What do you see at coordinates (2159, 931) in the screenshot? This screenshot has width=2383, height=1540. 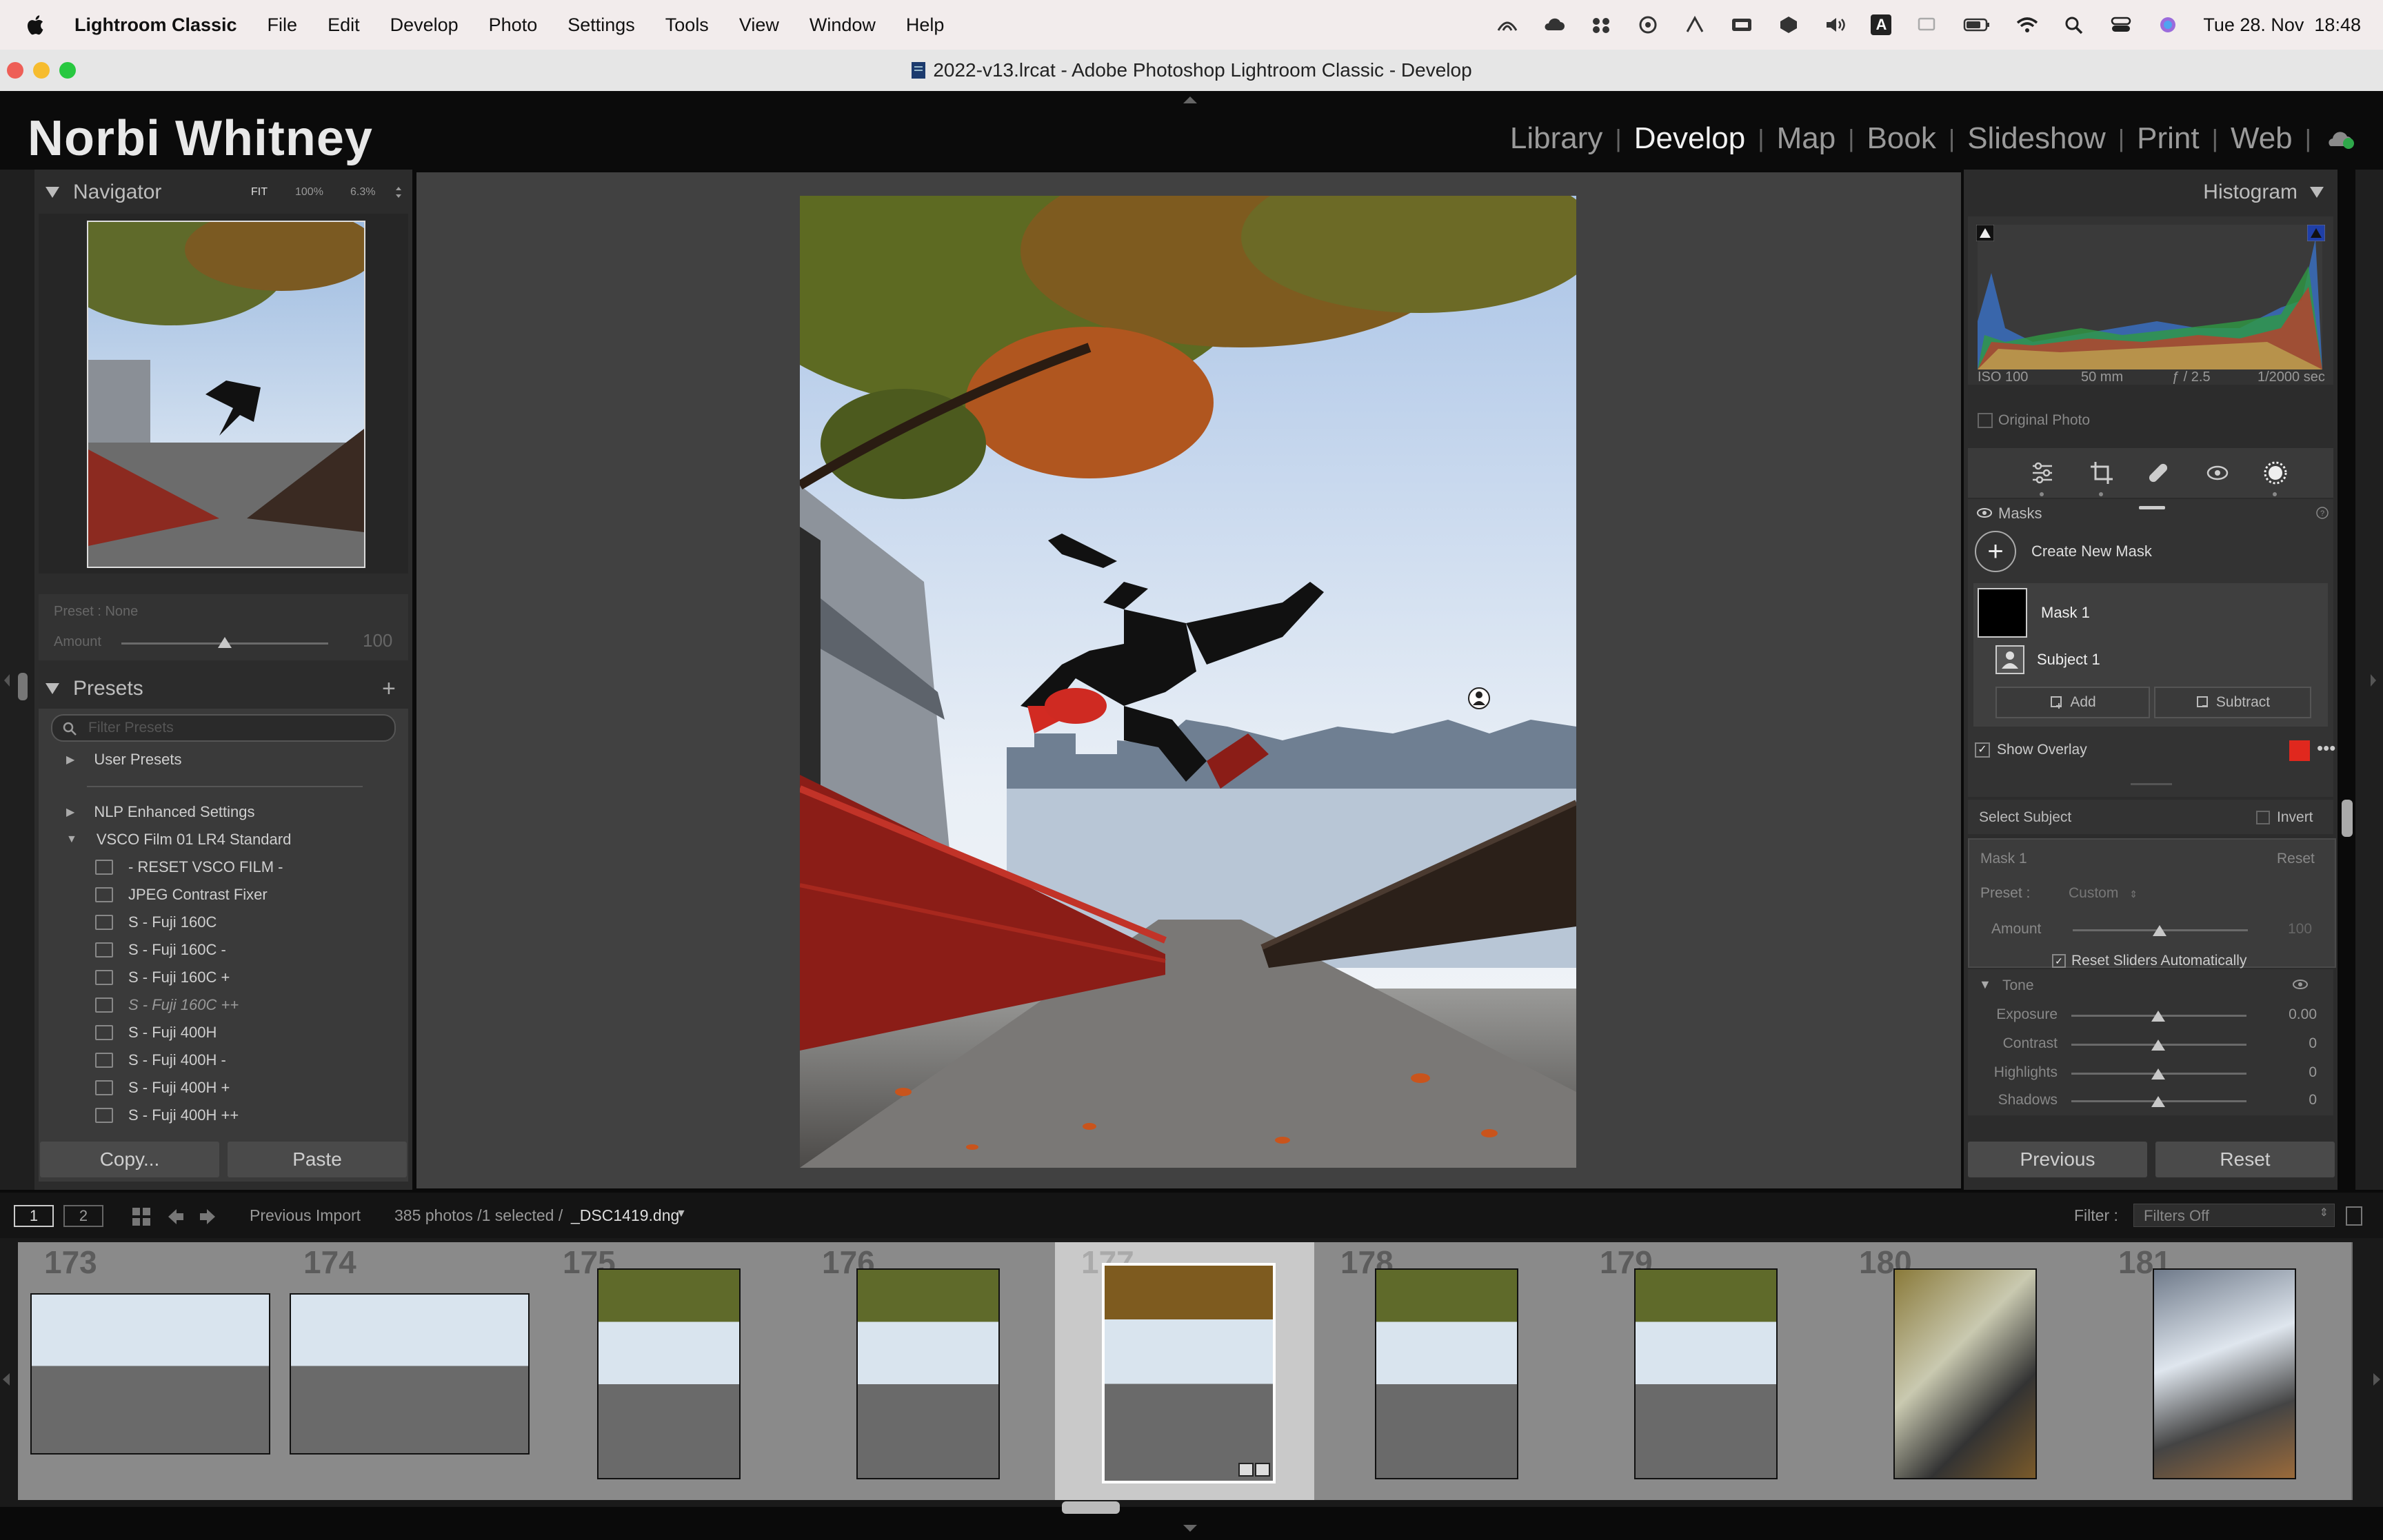 I see `mask-amount-knob` at bounding box center [2159, 931].